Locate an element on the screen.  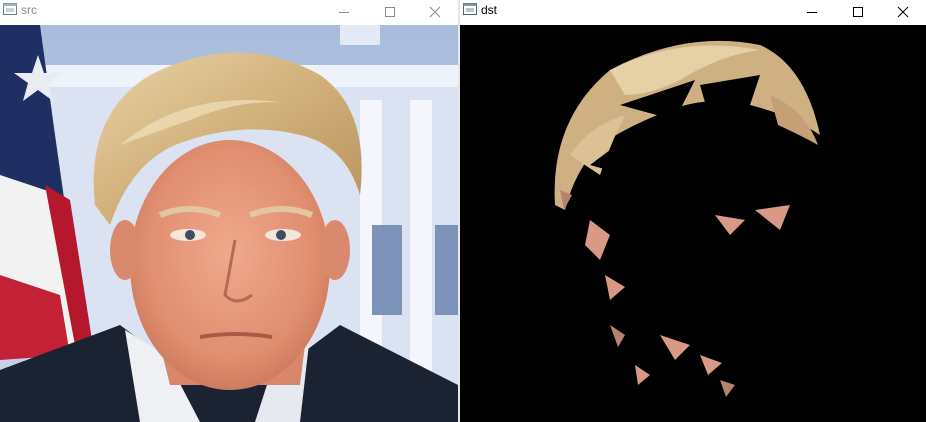
dst-close-button is located at coordinates (903, 12).